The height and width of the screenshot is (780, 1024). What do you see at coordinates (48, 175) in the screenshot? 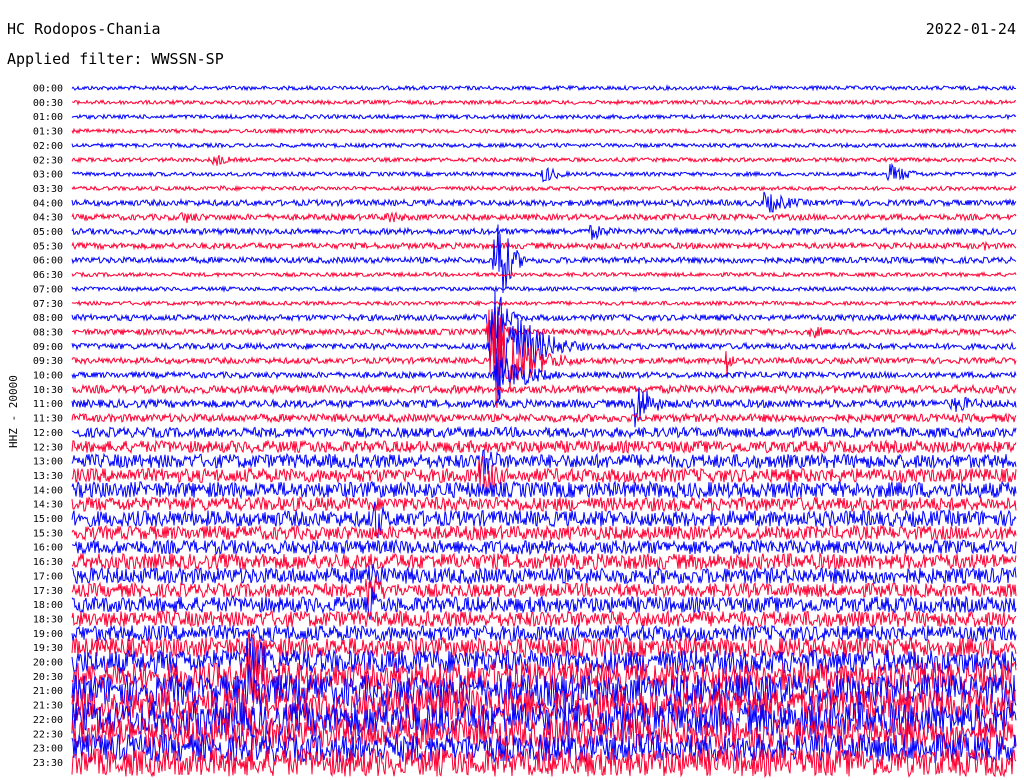
I see `time-tick-label: 03:00` at bounding box center [48, 175].